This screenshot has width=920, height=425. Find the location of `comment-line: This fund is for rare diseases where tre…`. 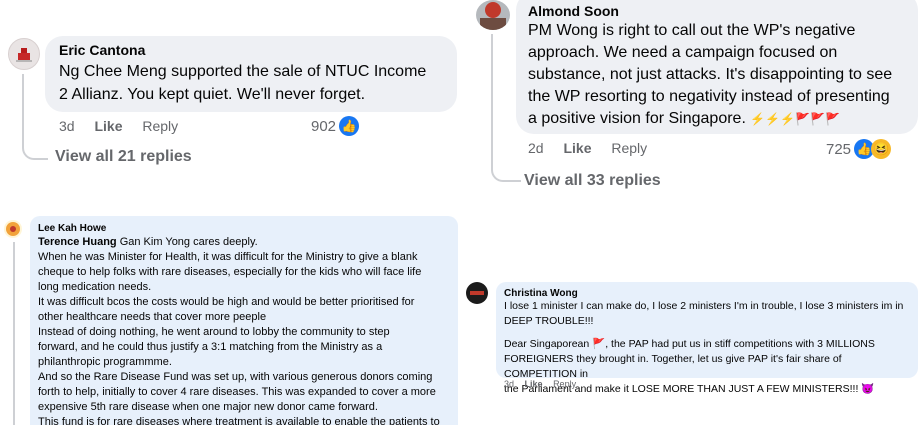

comment-line: This fund is for rare diseases where tre… is located at coordinates (239, 420).